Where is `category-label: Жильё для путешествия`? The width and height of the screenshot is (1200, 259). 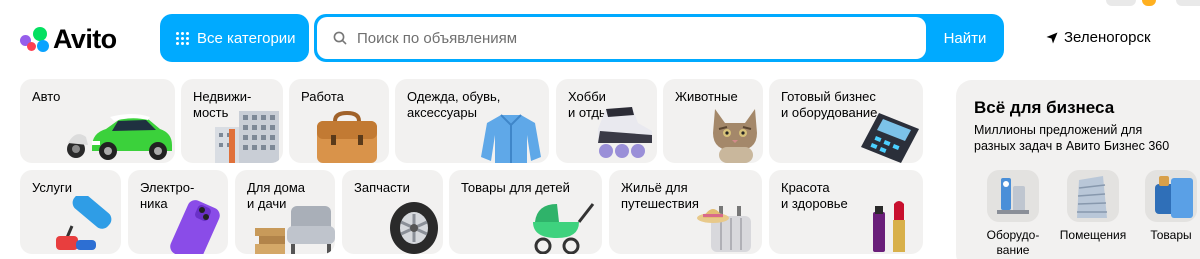 category-label: Жильё для путешествия is located at coordinates (660, 195).